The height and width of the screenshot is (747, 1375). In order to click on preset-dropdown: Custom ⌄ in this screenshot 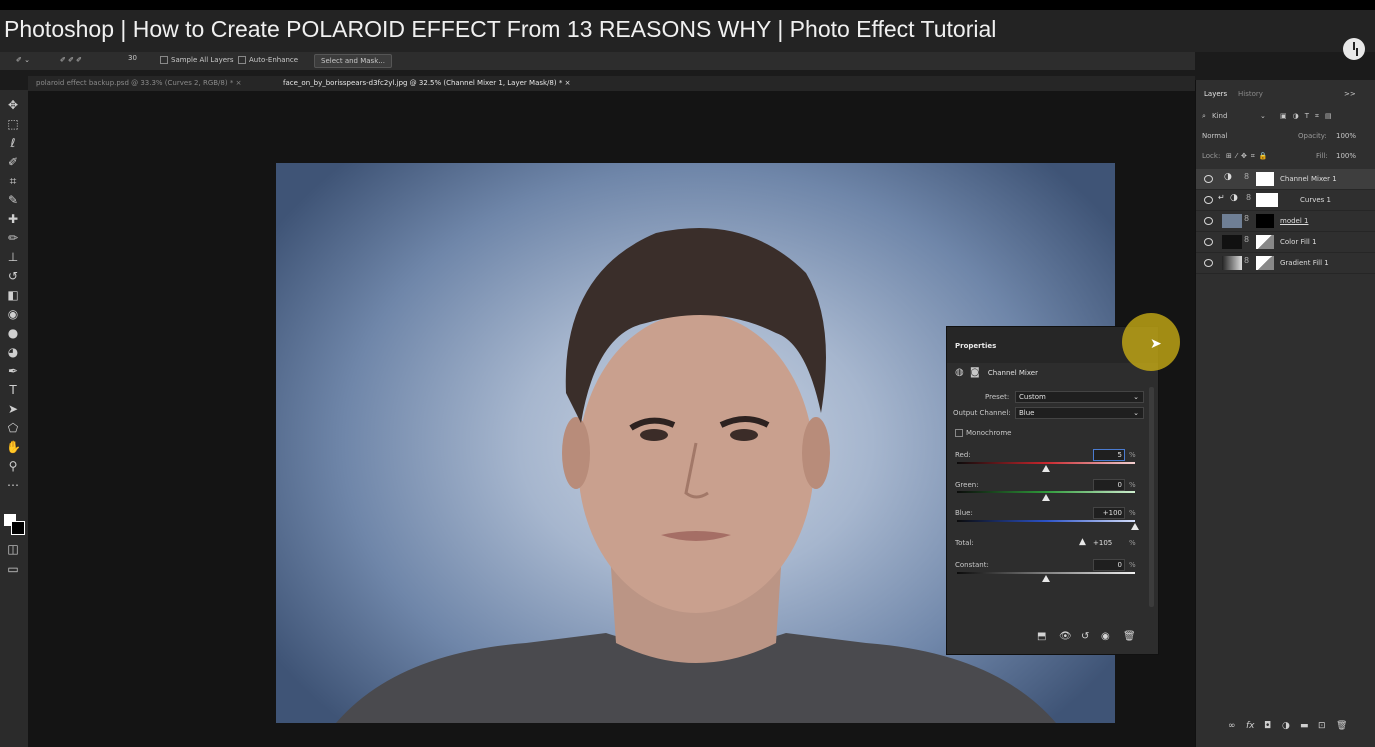, I will do `click(1079, 397)`.